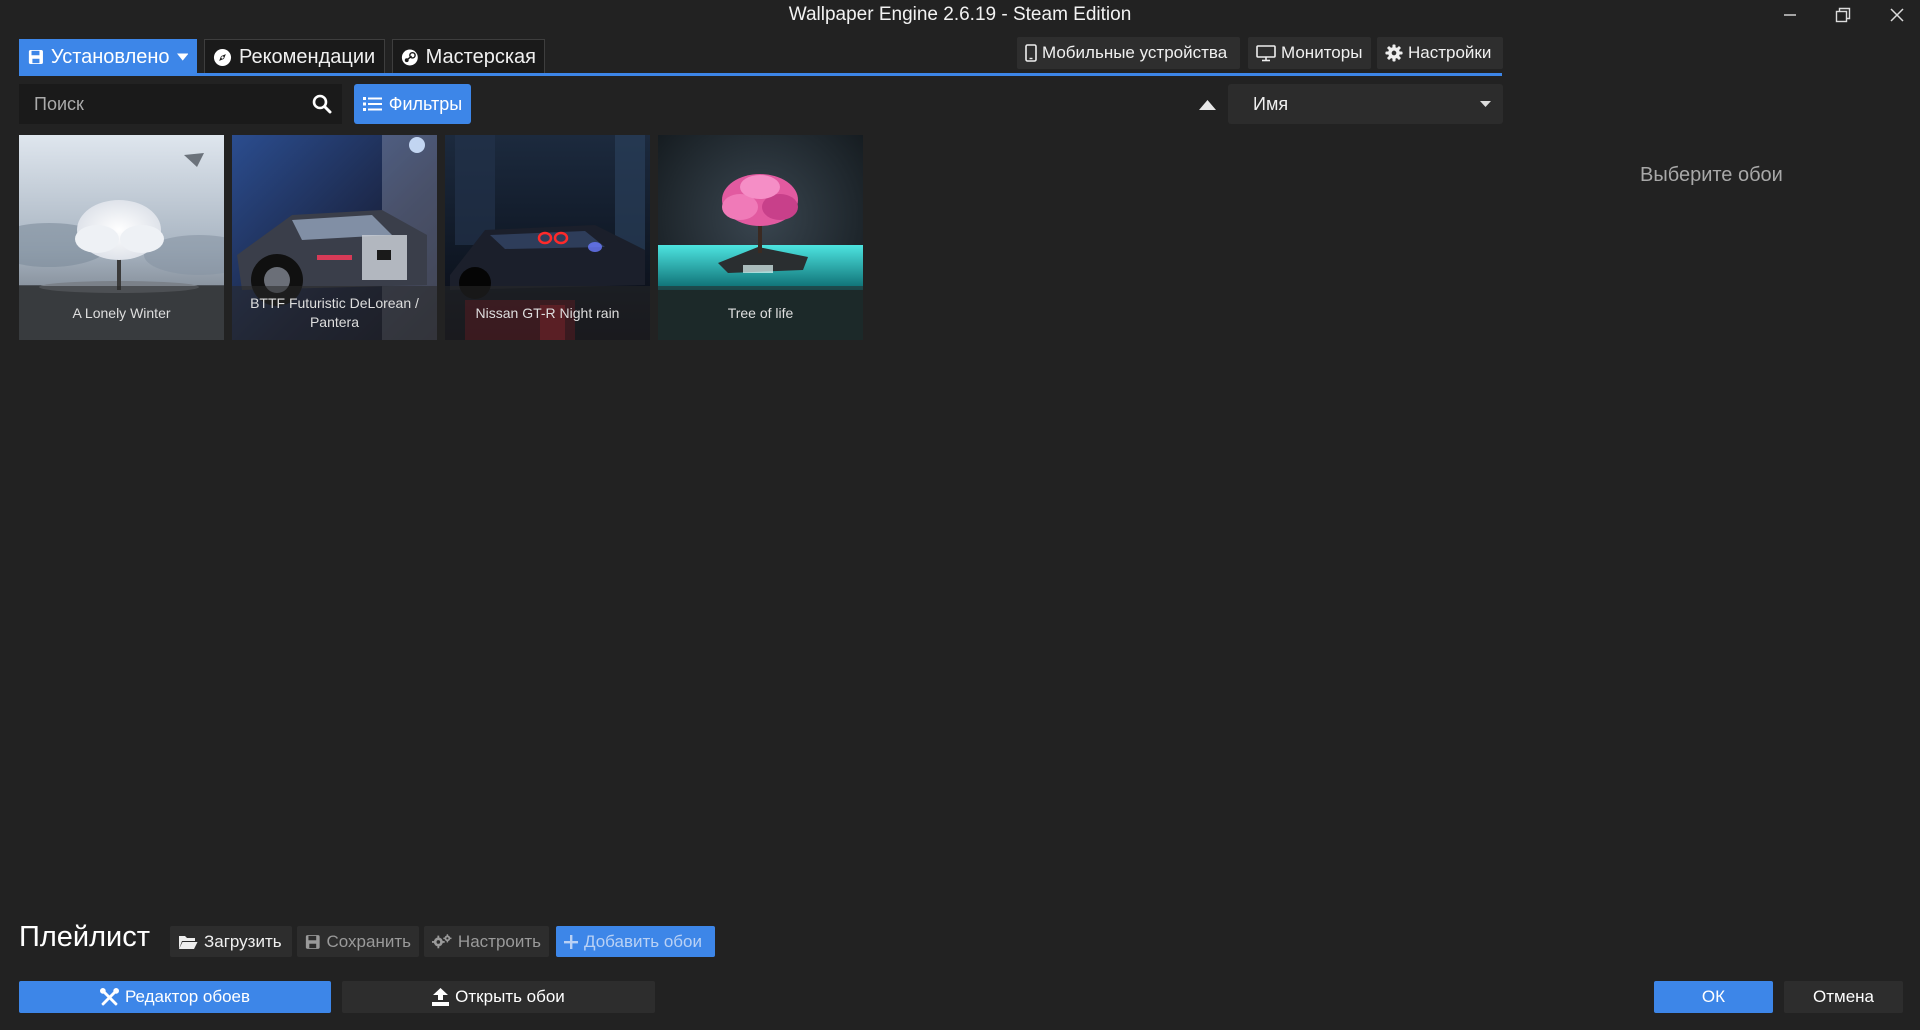 The width and height of the screenshot is (1920, 1030). Describe the element at coordinates (760, 312) in the screenshot. I see `wallpaper-title: Tree of life` at that location.